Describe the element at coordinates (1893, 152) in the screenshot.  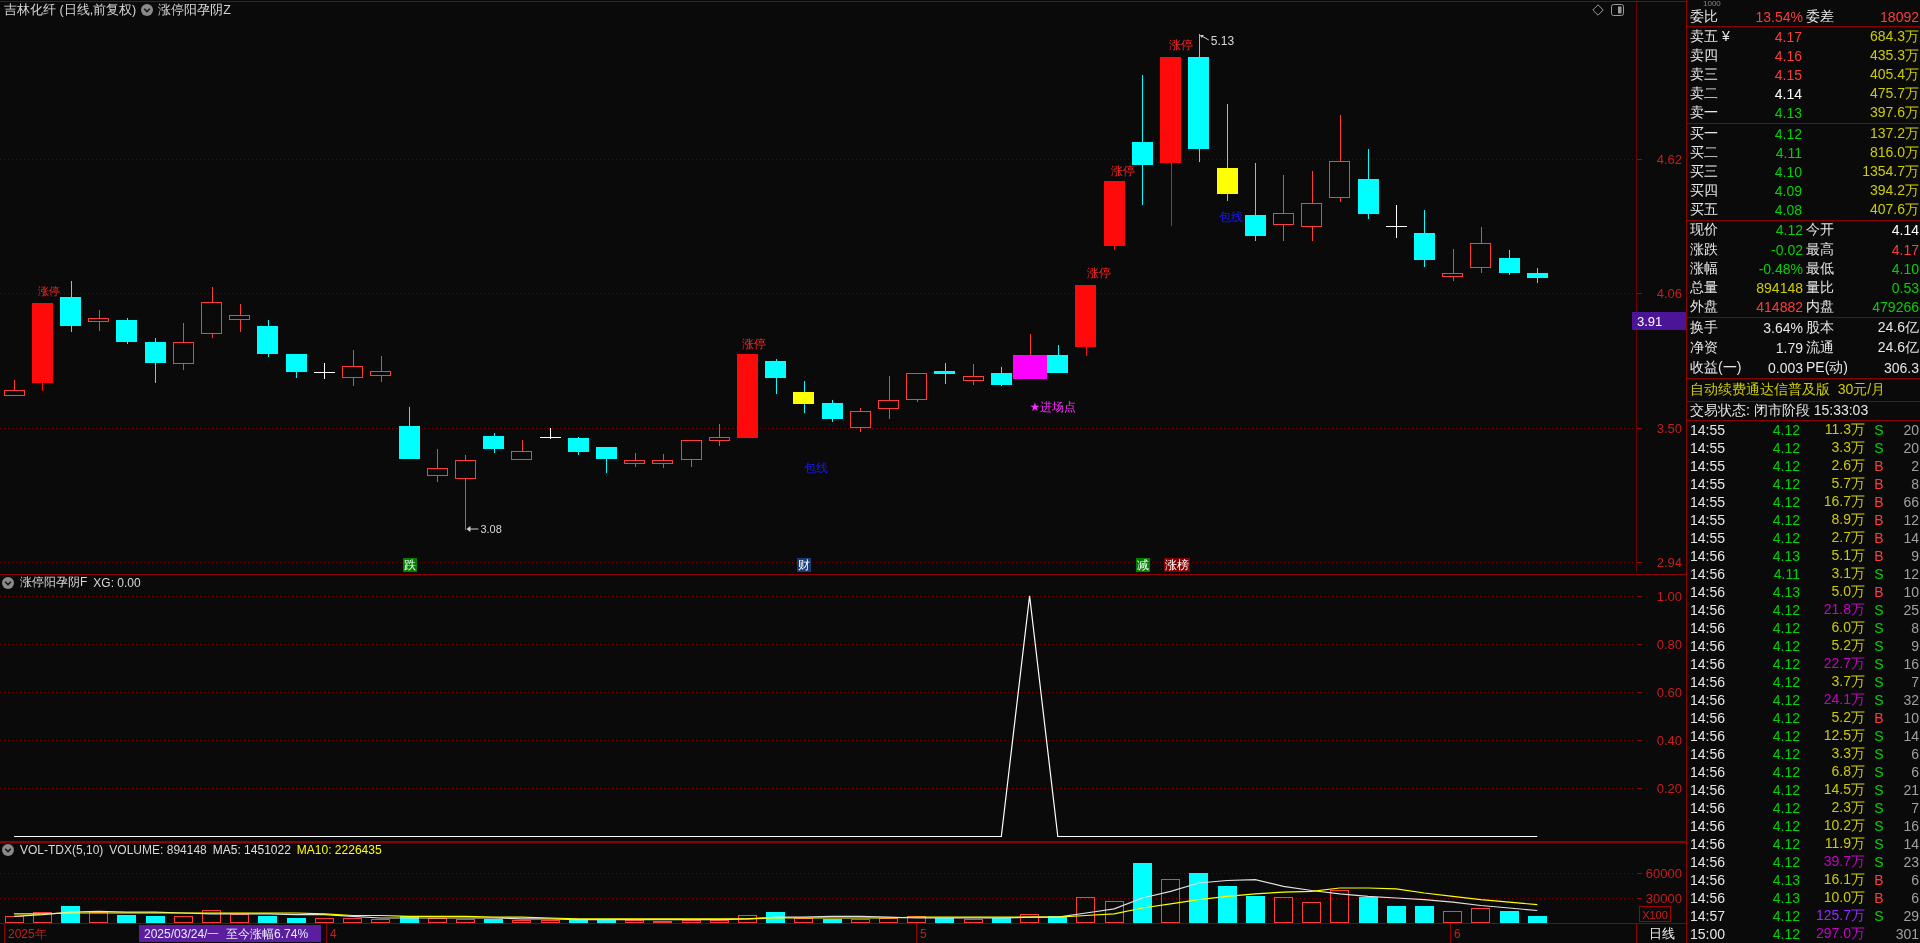
I see `order-volume: 816.0万` at that location.